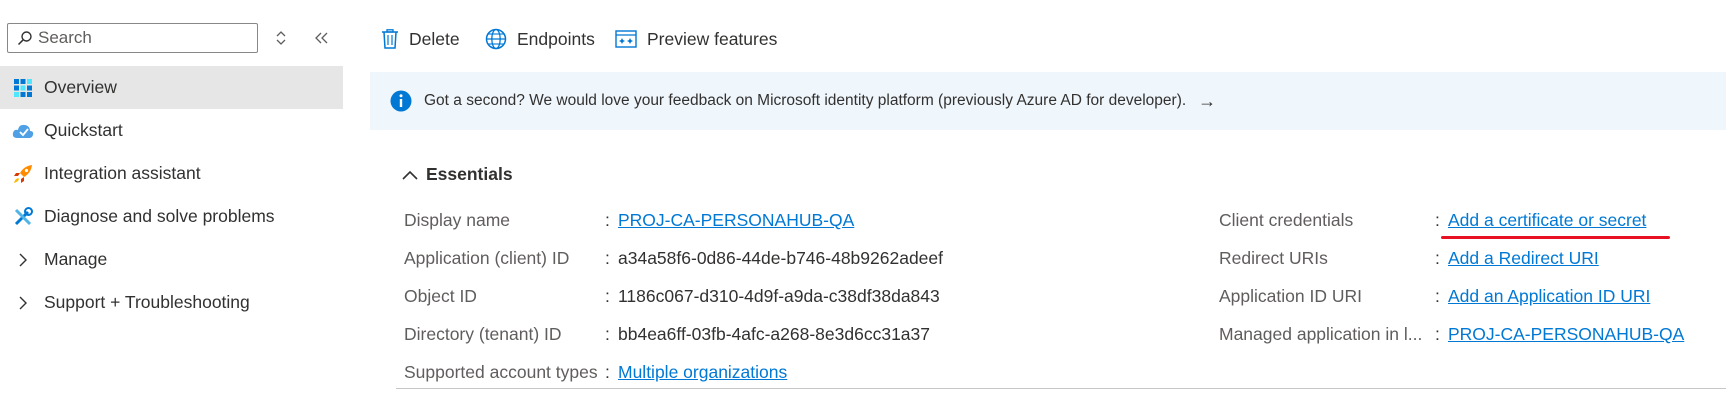 The image size is (1726, 400). What do you see at coordinates (322, 38) in the screenshot?
I see `collapse-sidebar-icon` at bounding box center [322, 38].